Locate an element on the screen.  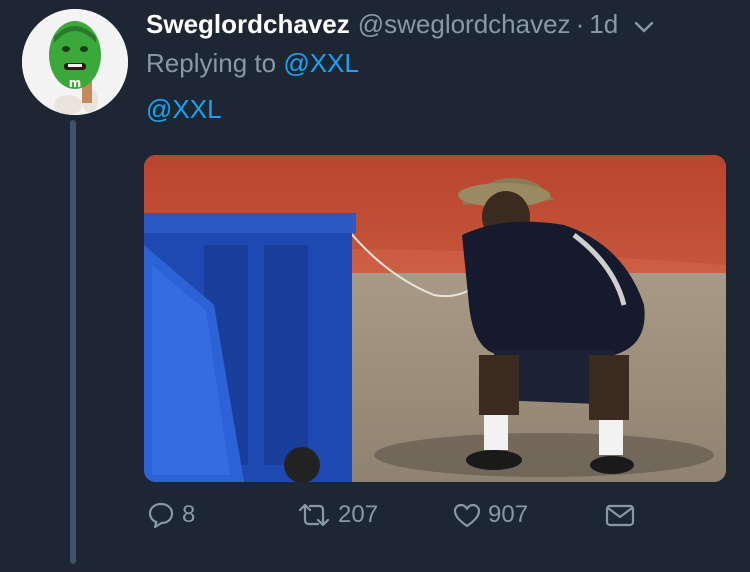
display-name: Sweglordchavez is located at coordinates (248, 24).